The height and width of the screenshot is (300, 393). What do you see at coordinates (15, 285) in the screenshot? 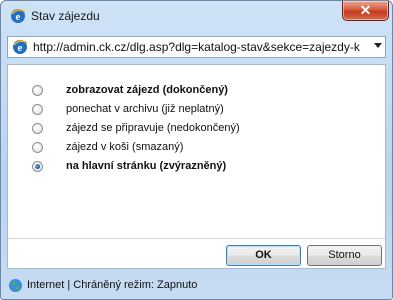
I see `globe-icon` at bounding box center [15, 285].